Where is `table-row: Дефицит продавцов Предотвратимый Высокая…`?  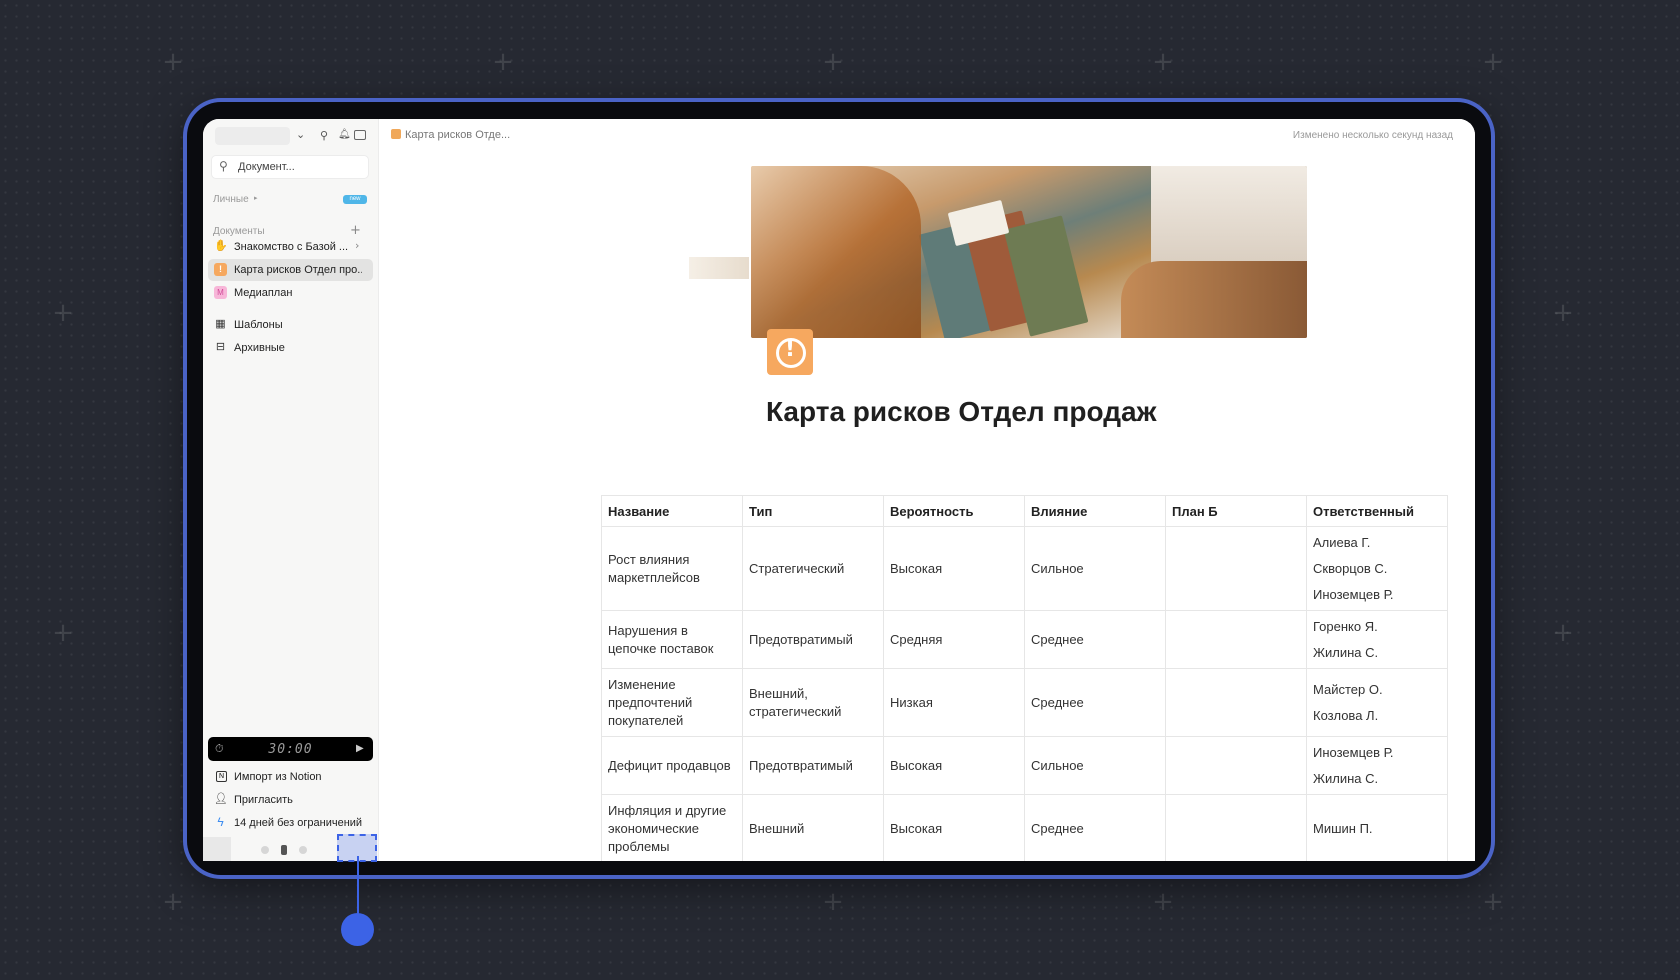 table-row: Дефицит продавцов Предотвратимый Высокая… is located at coordinates (1024, 765).